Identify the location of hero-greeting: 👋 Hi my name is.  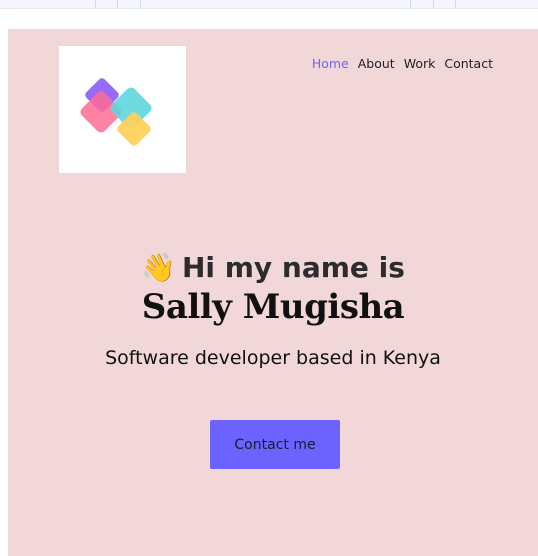
(273, 267).